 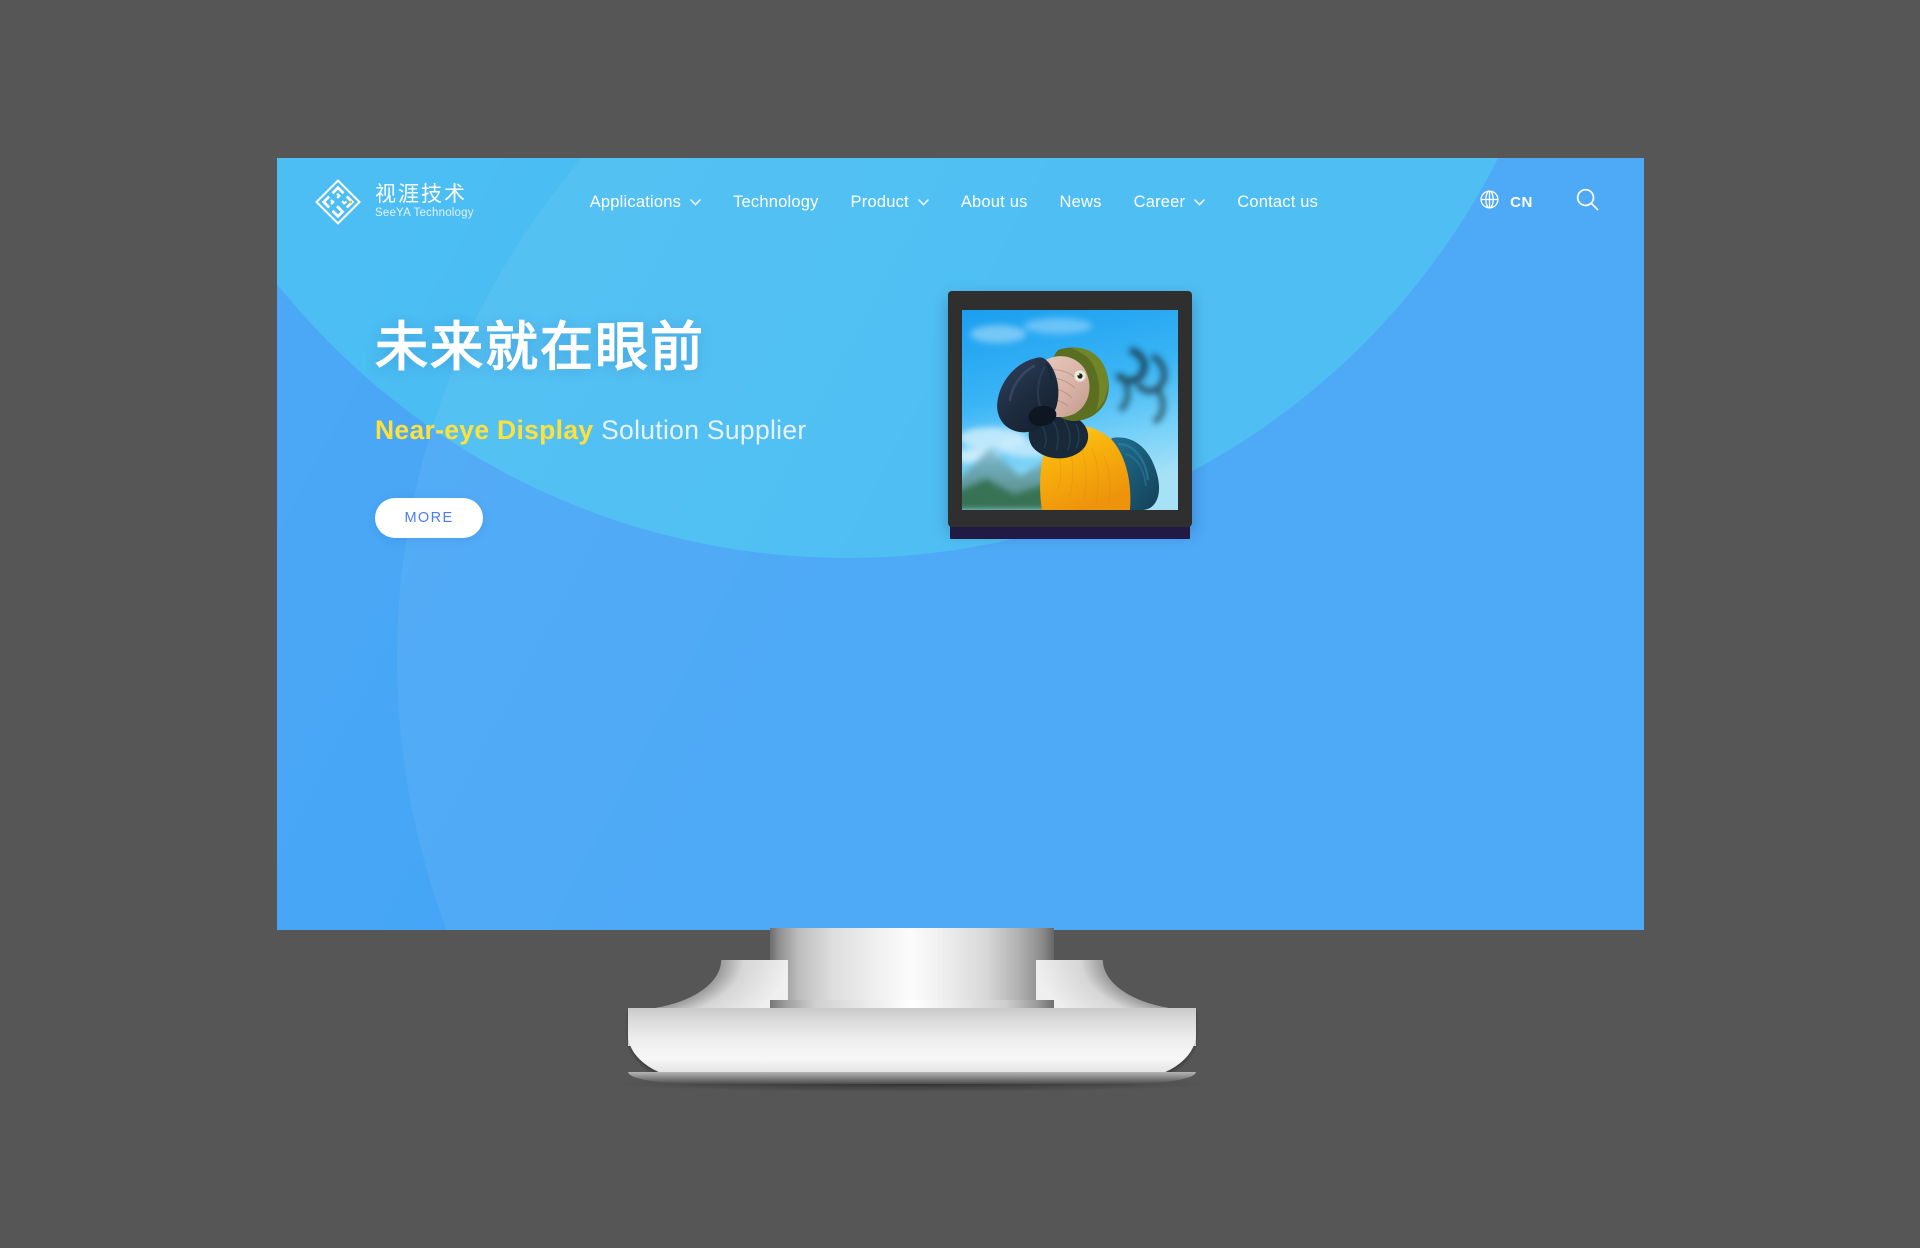 What do you see at coordinates (912, 1078) in the screenshot?
I see `monitor-stand-base-rim` at bounding box center [912, 1078].